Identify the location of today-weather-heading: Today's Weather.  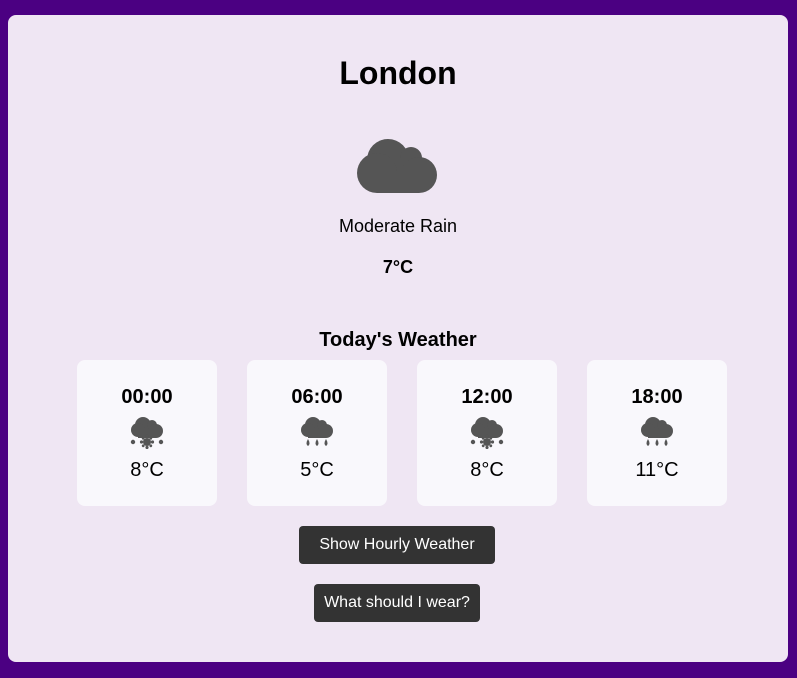
(398, 340).